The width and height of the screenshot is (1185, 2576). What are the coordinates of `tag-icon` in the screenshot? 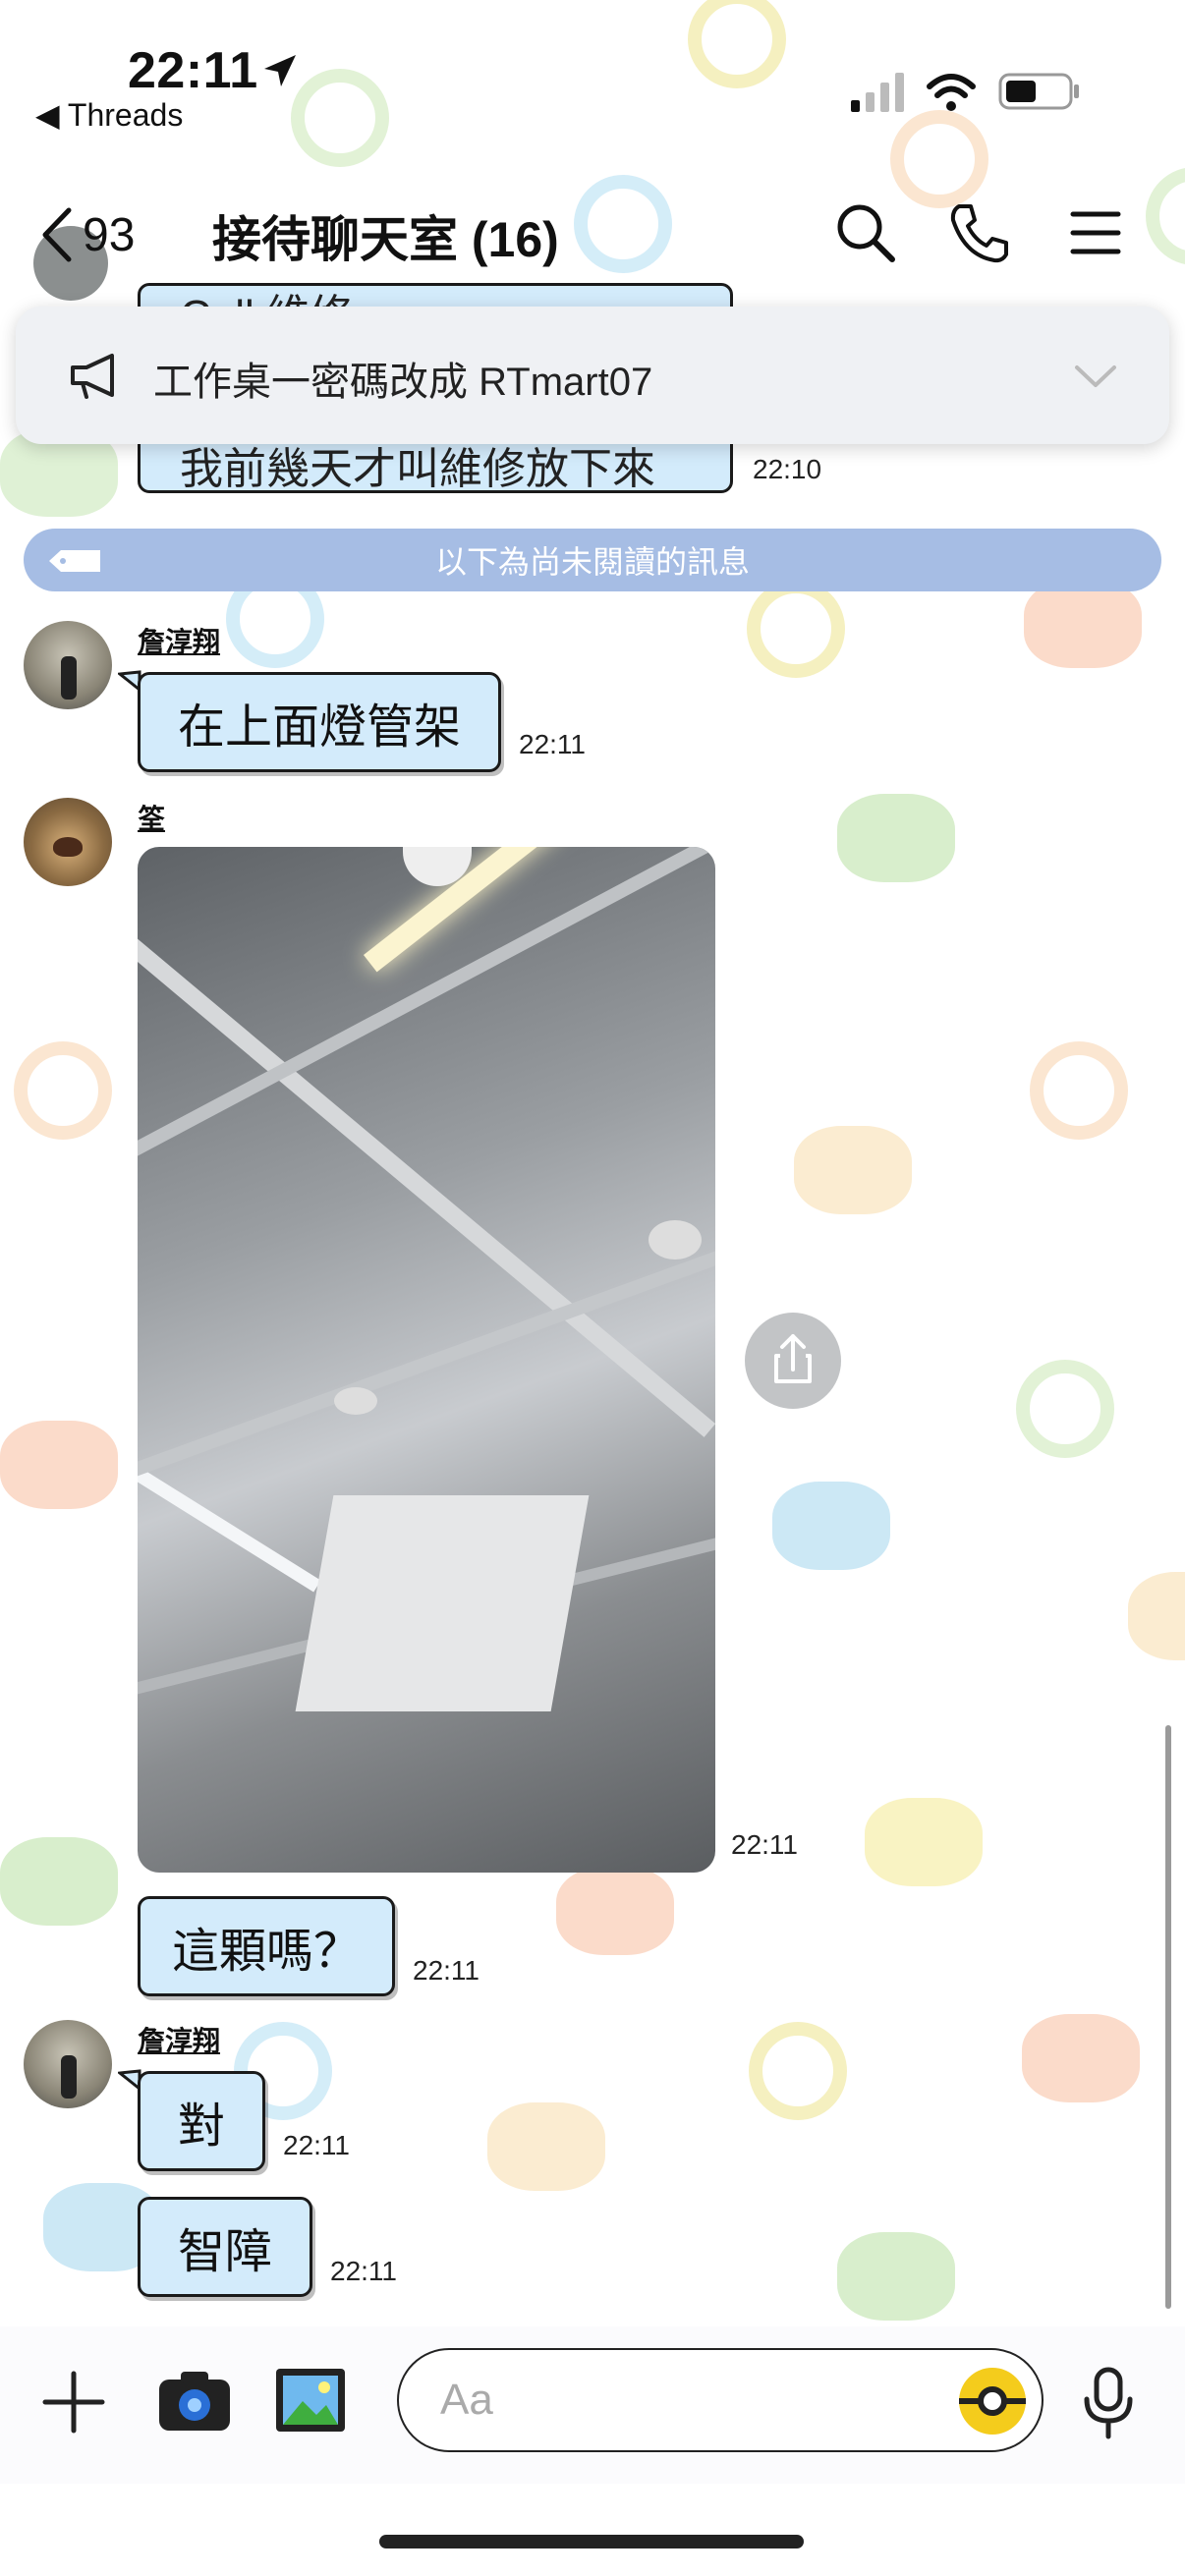 It's located at (75, 561).